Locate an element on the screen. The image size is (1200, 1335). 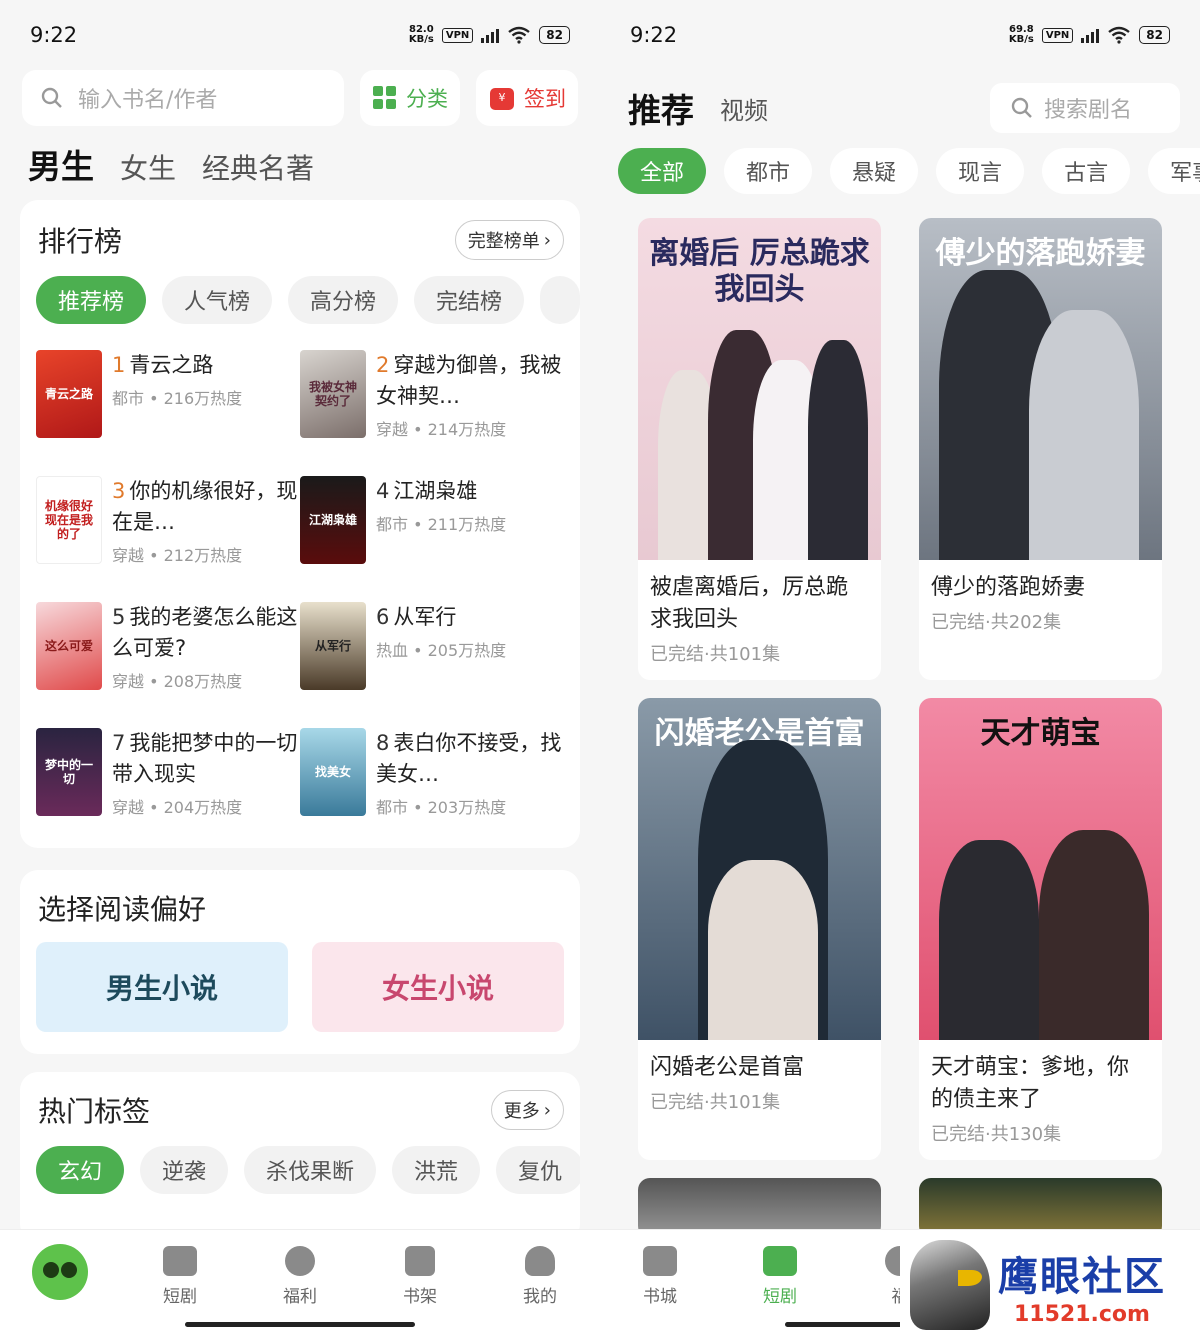
tag-xuanhuan: 玄幻 is located at coordinates (80, 1170).